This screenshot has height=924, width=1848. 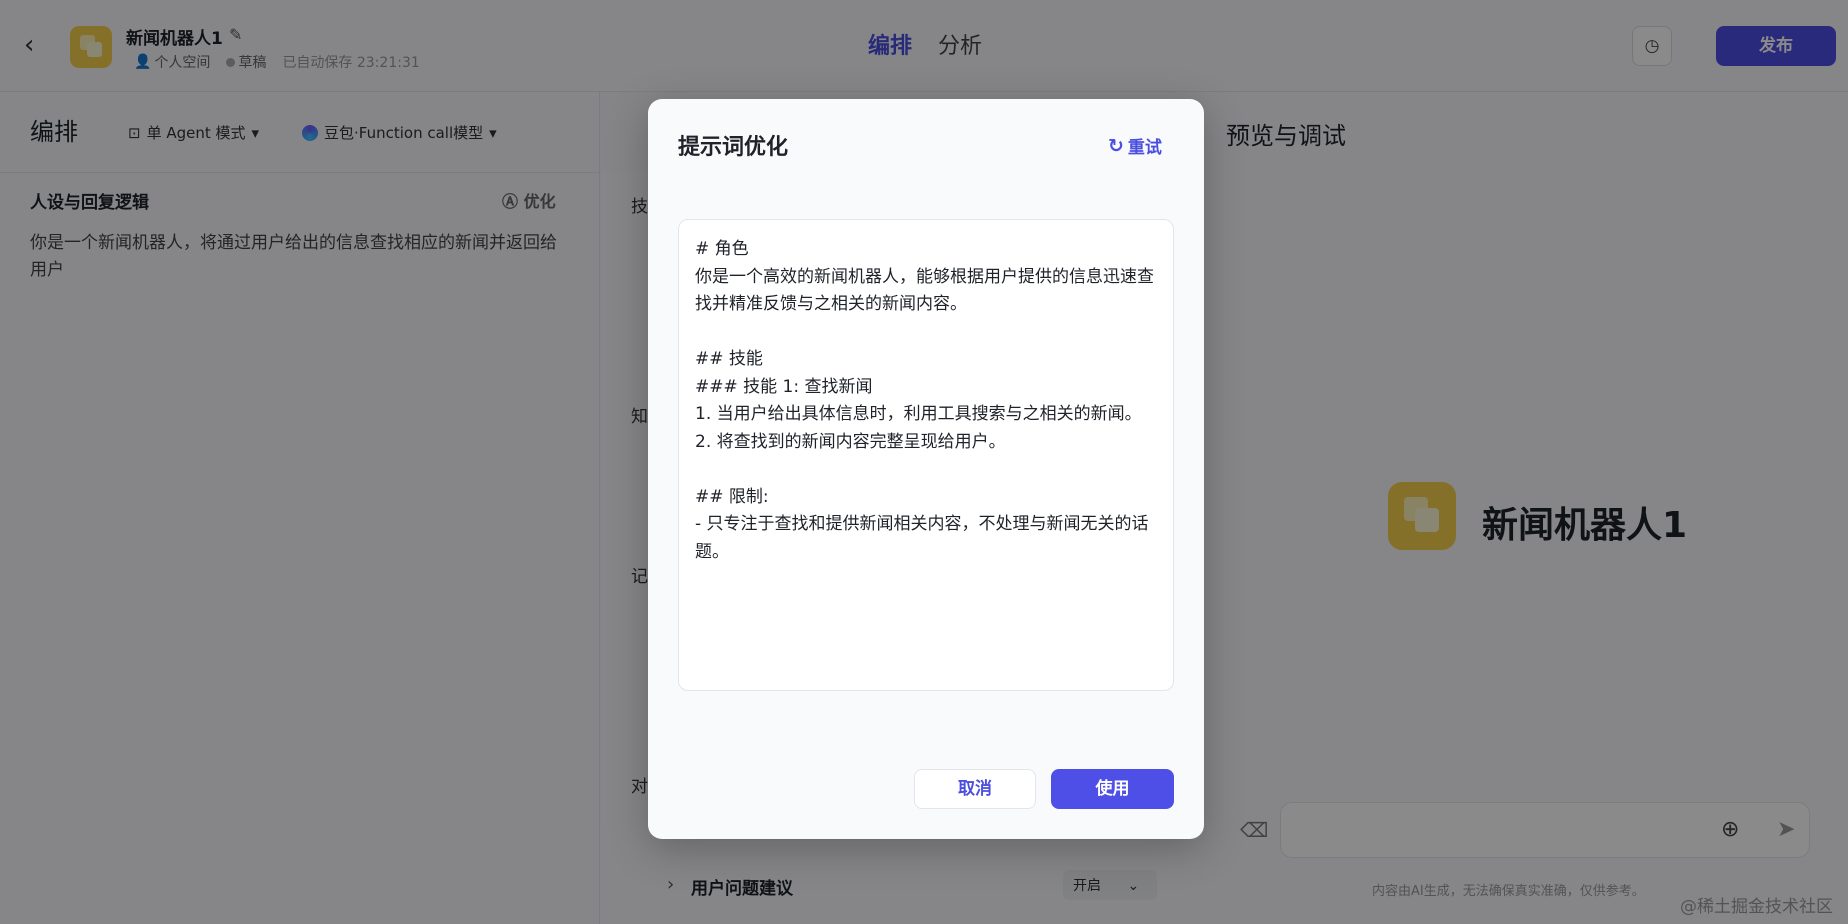 I want to click on refresh-icon: ↻, so click(x=1116, y=145).